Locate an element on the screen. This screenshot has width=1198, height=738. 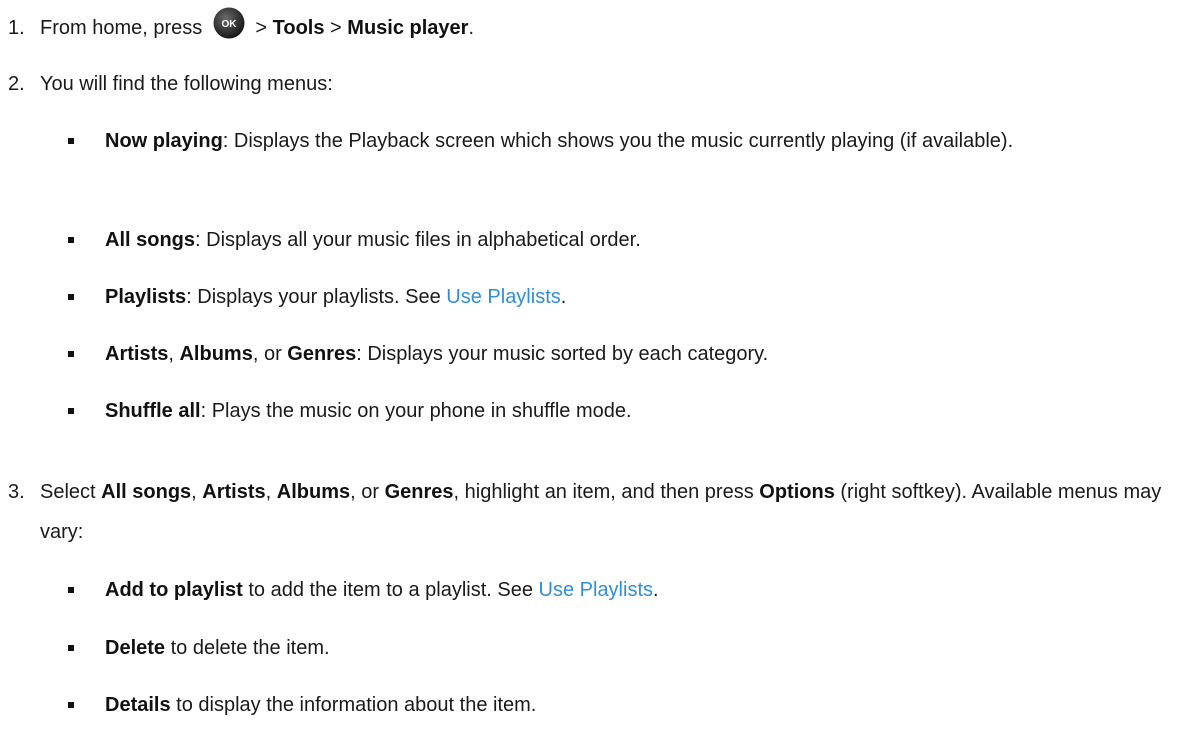
svg-text: OK is located at coordinates (229, 24).